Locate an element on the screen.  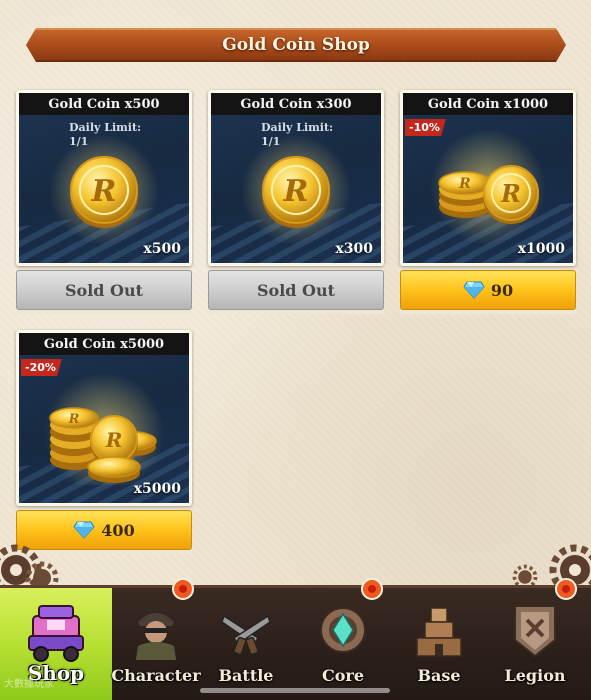
base-tower-icon is located at coordinates (439, 632).